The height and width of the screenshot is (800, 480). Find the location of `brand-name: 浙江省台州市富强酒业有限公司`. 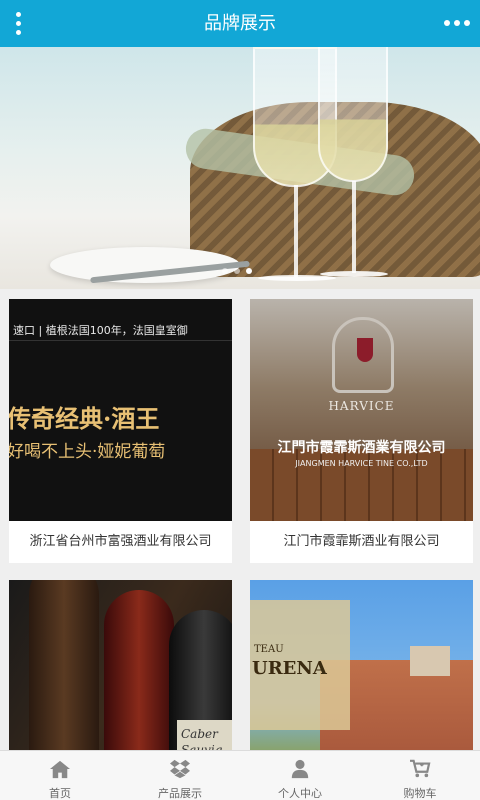

brand-name: 浙江省台州市富强酒业有限公司 is located at coordinates (120, 542).